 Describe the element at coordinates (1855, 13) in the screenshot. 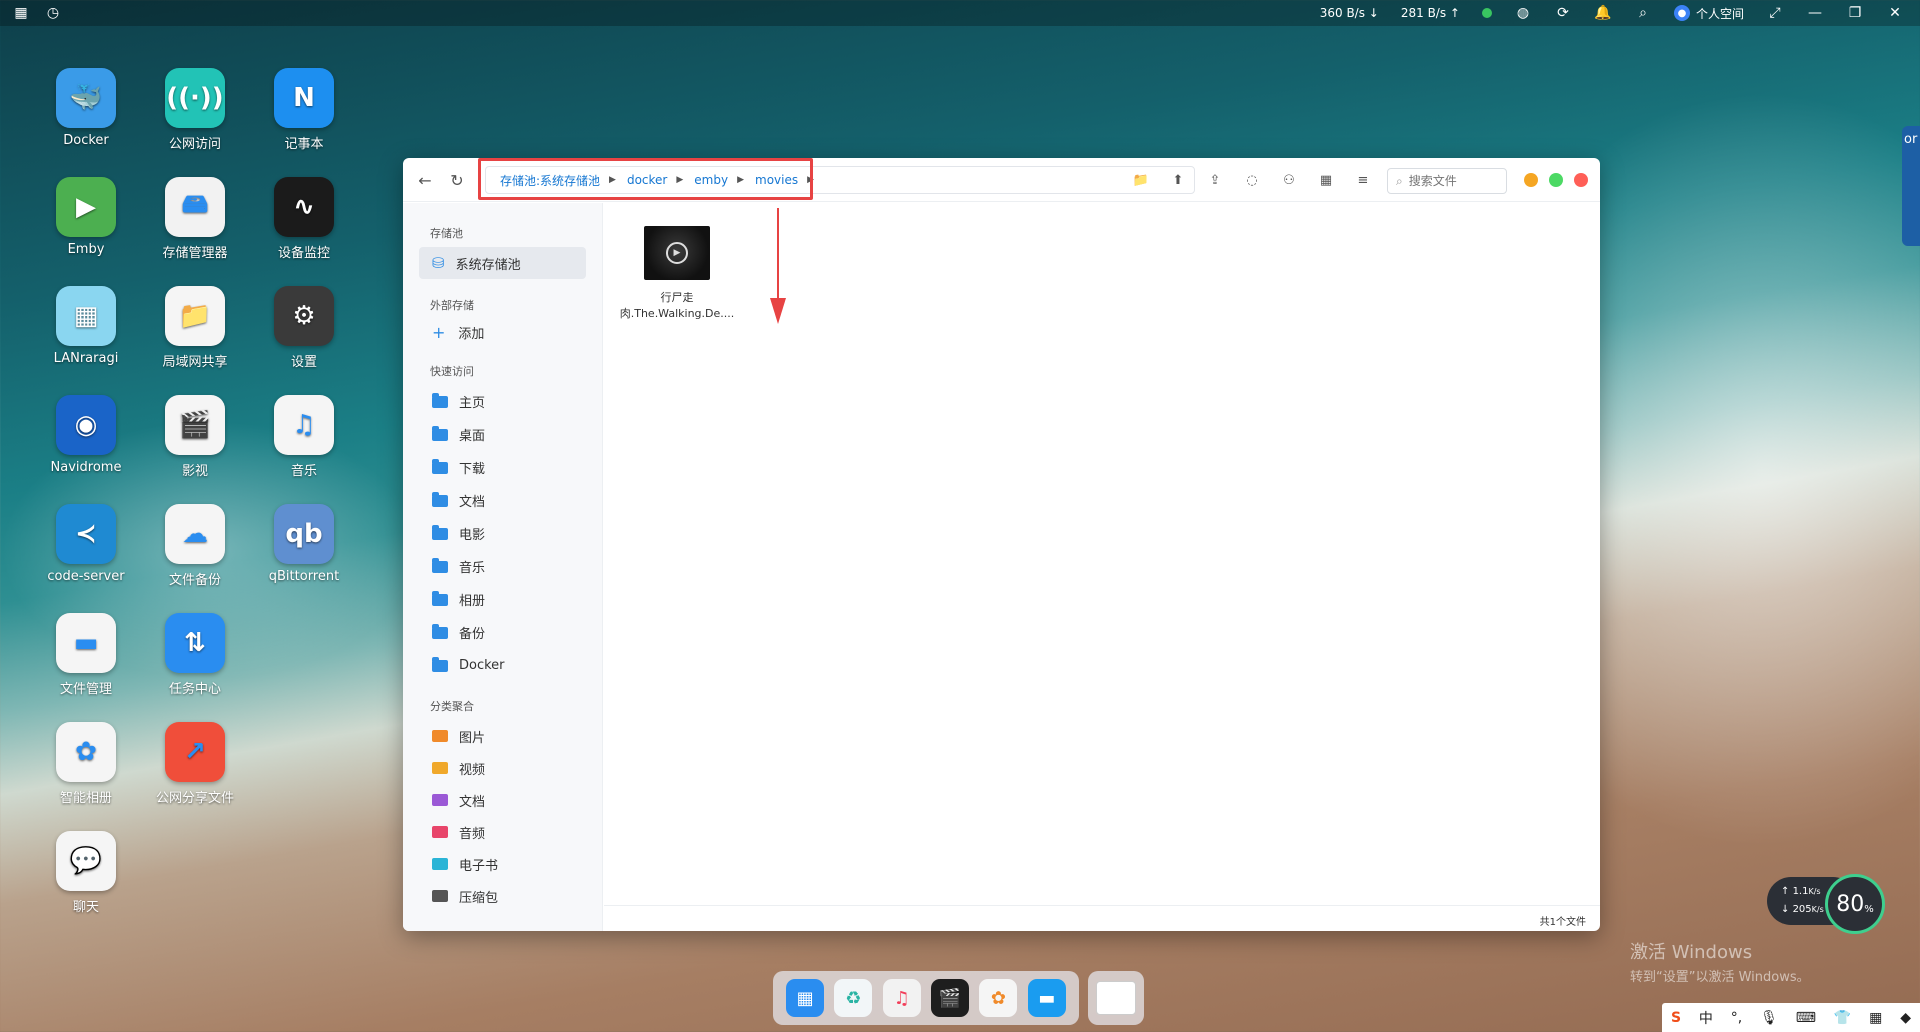

I see `restore-icon: ❐` at that location.